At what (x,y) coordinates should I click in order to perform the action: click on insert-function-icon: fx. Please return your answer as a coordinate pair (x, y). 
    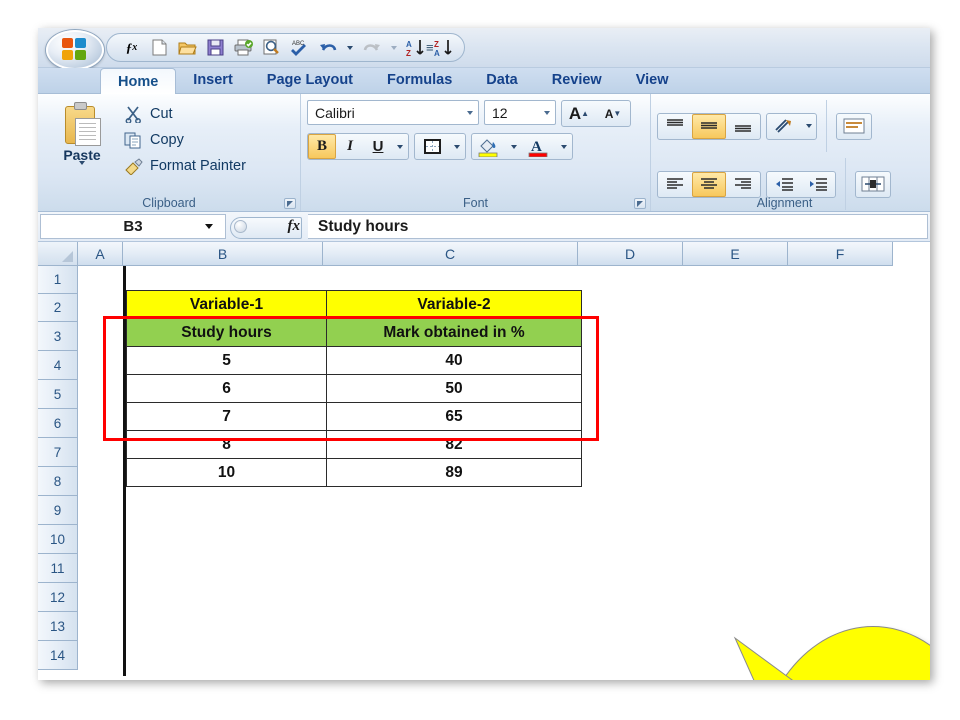
    Looking at the image, I should click on (294, 226).